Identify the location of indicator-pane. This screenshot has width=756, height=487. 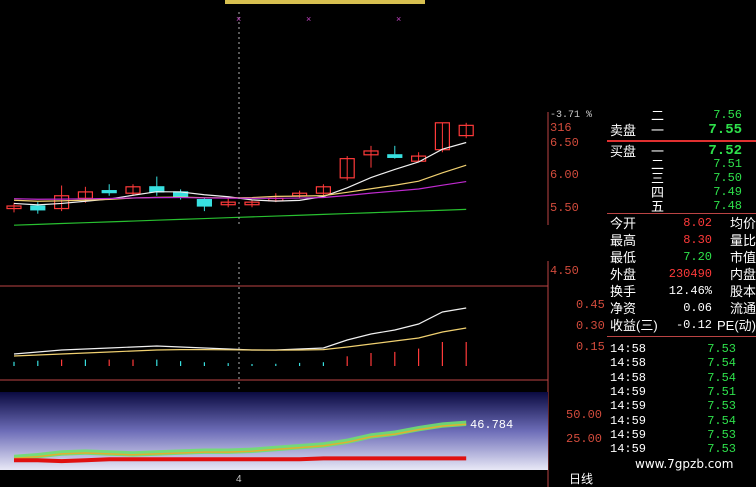
(240, 336).